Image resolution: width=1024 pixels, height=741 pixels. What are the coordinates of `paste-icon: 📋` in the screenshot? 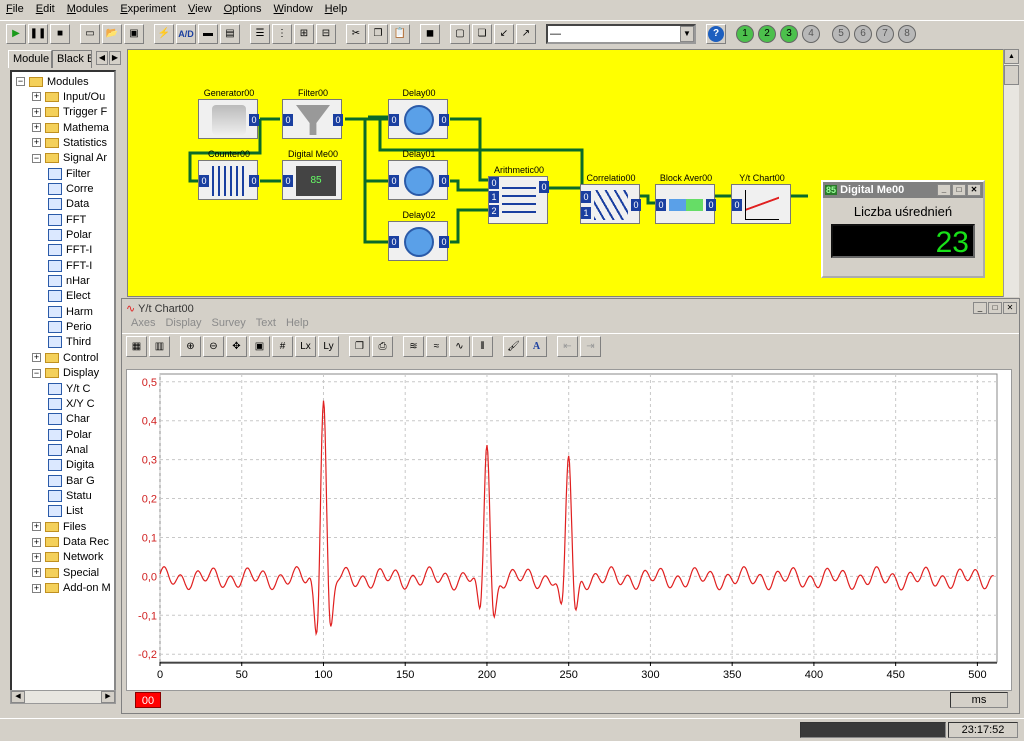 It's located at (400, 33).